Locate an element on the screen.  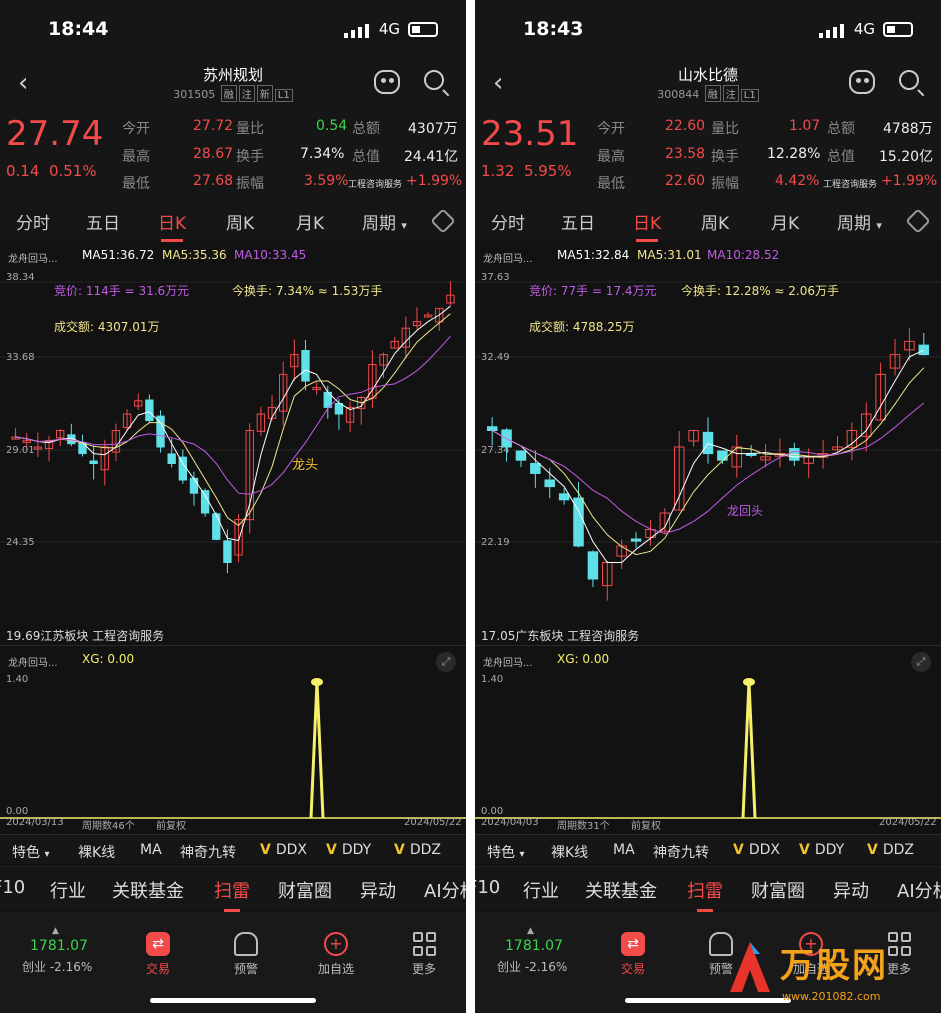
nav-add: + 加自选 is located at coordinates (336, 954).